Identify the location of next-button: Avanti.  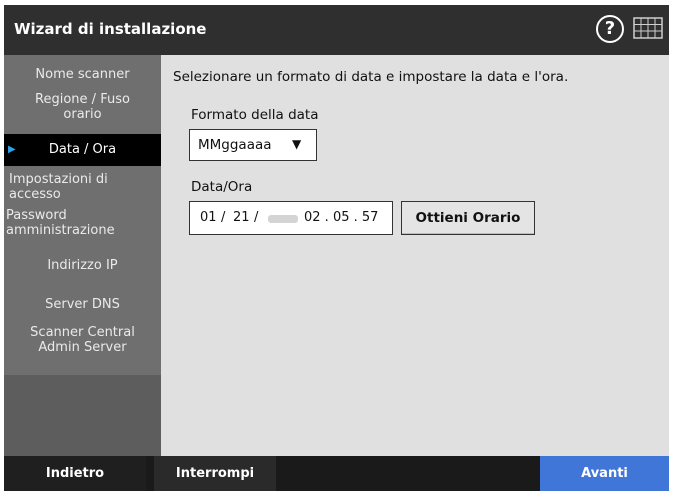
(604, 473).